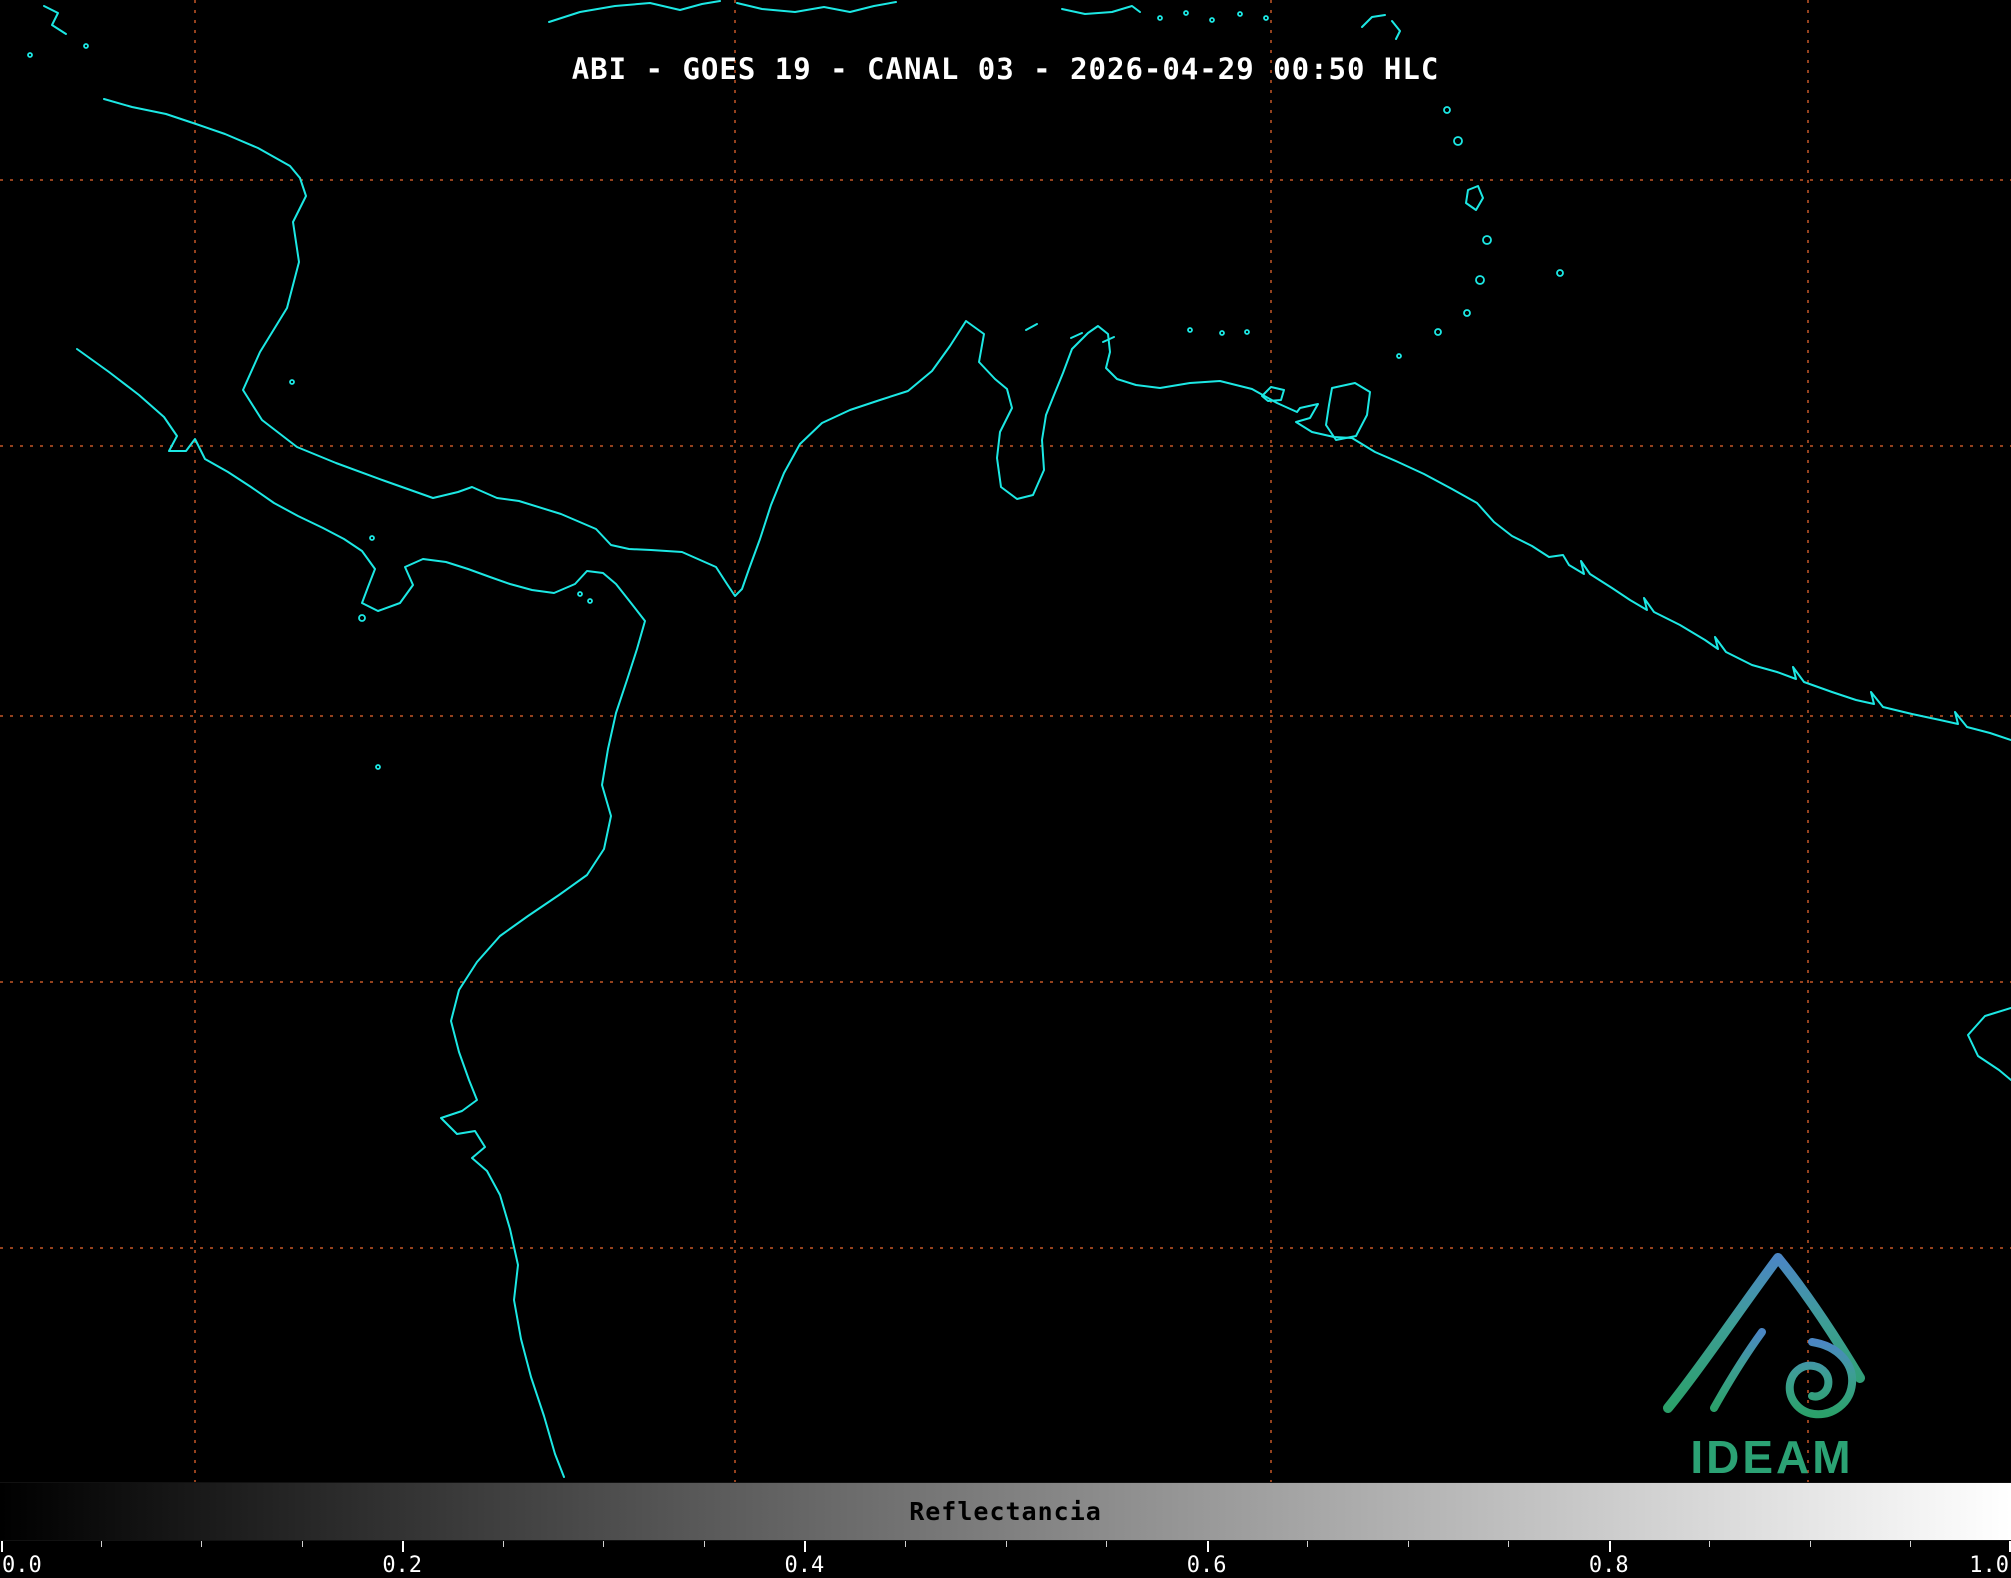  What do you see at coordinates (1076, 335) in the screenshot?
I see `coastline-curacao-island` at bounding box center [1076, 335].